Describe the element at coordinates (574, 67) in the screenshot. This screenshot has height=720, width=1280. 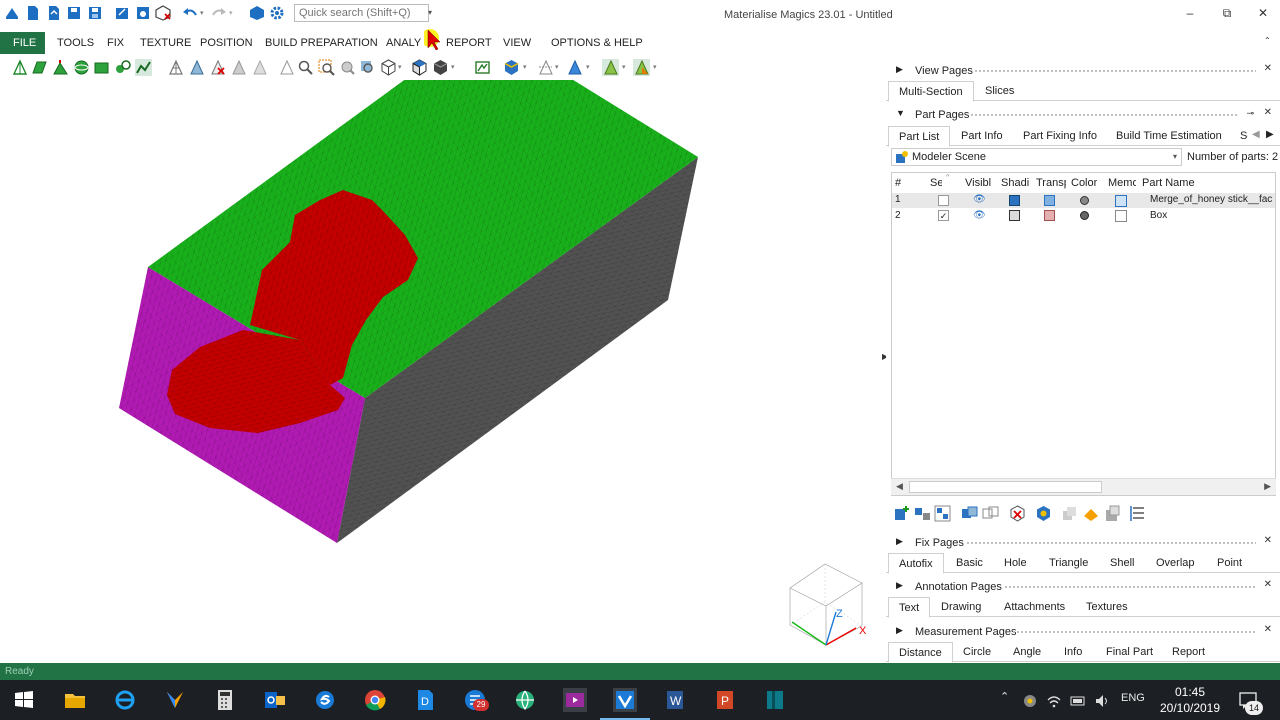
I see `normal-icon` at that location.